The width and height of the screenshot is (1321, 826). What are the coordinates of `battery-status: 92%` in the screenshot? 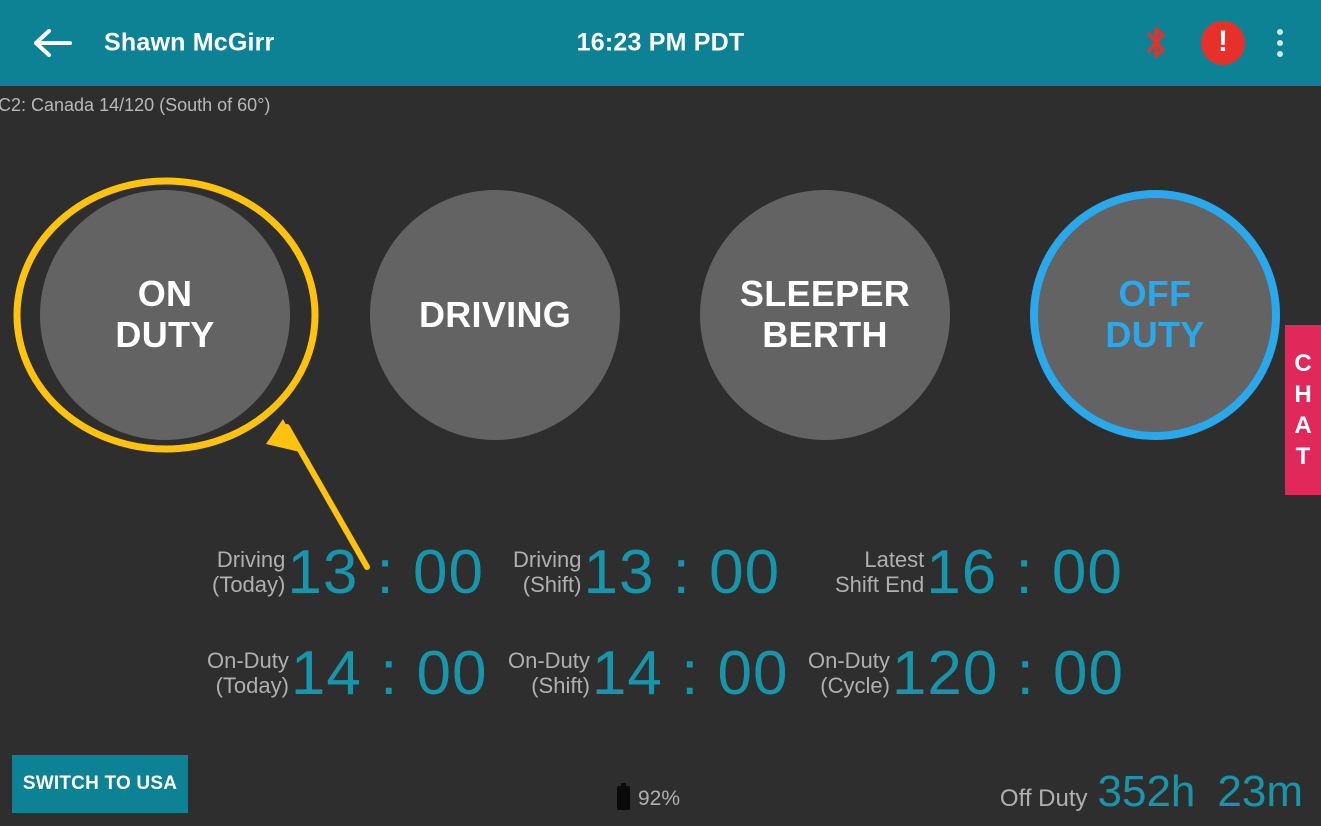 It's located at (649, 796).